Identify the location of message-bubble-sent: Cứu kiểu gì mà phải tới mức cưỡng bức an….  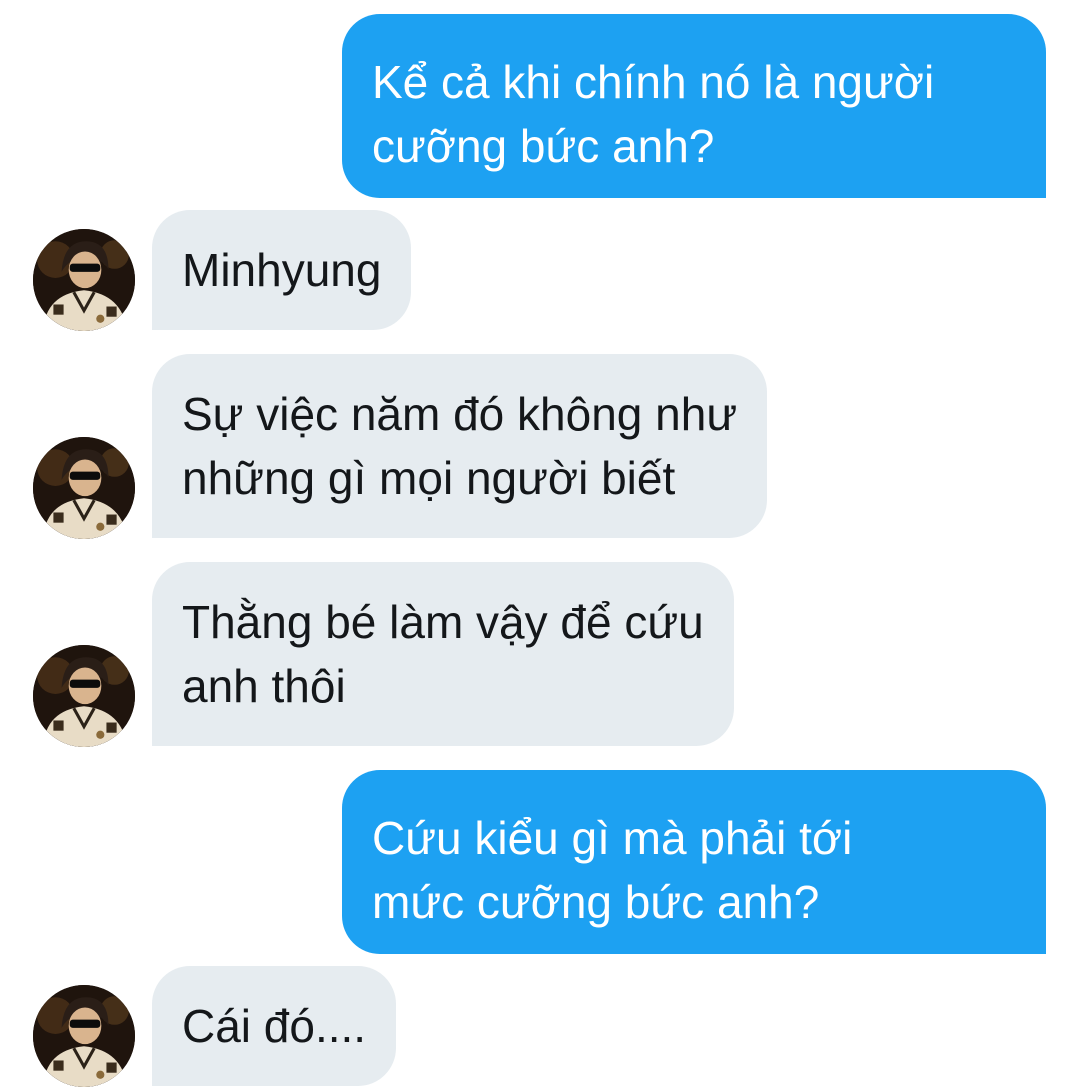
(694, 862).